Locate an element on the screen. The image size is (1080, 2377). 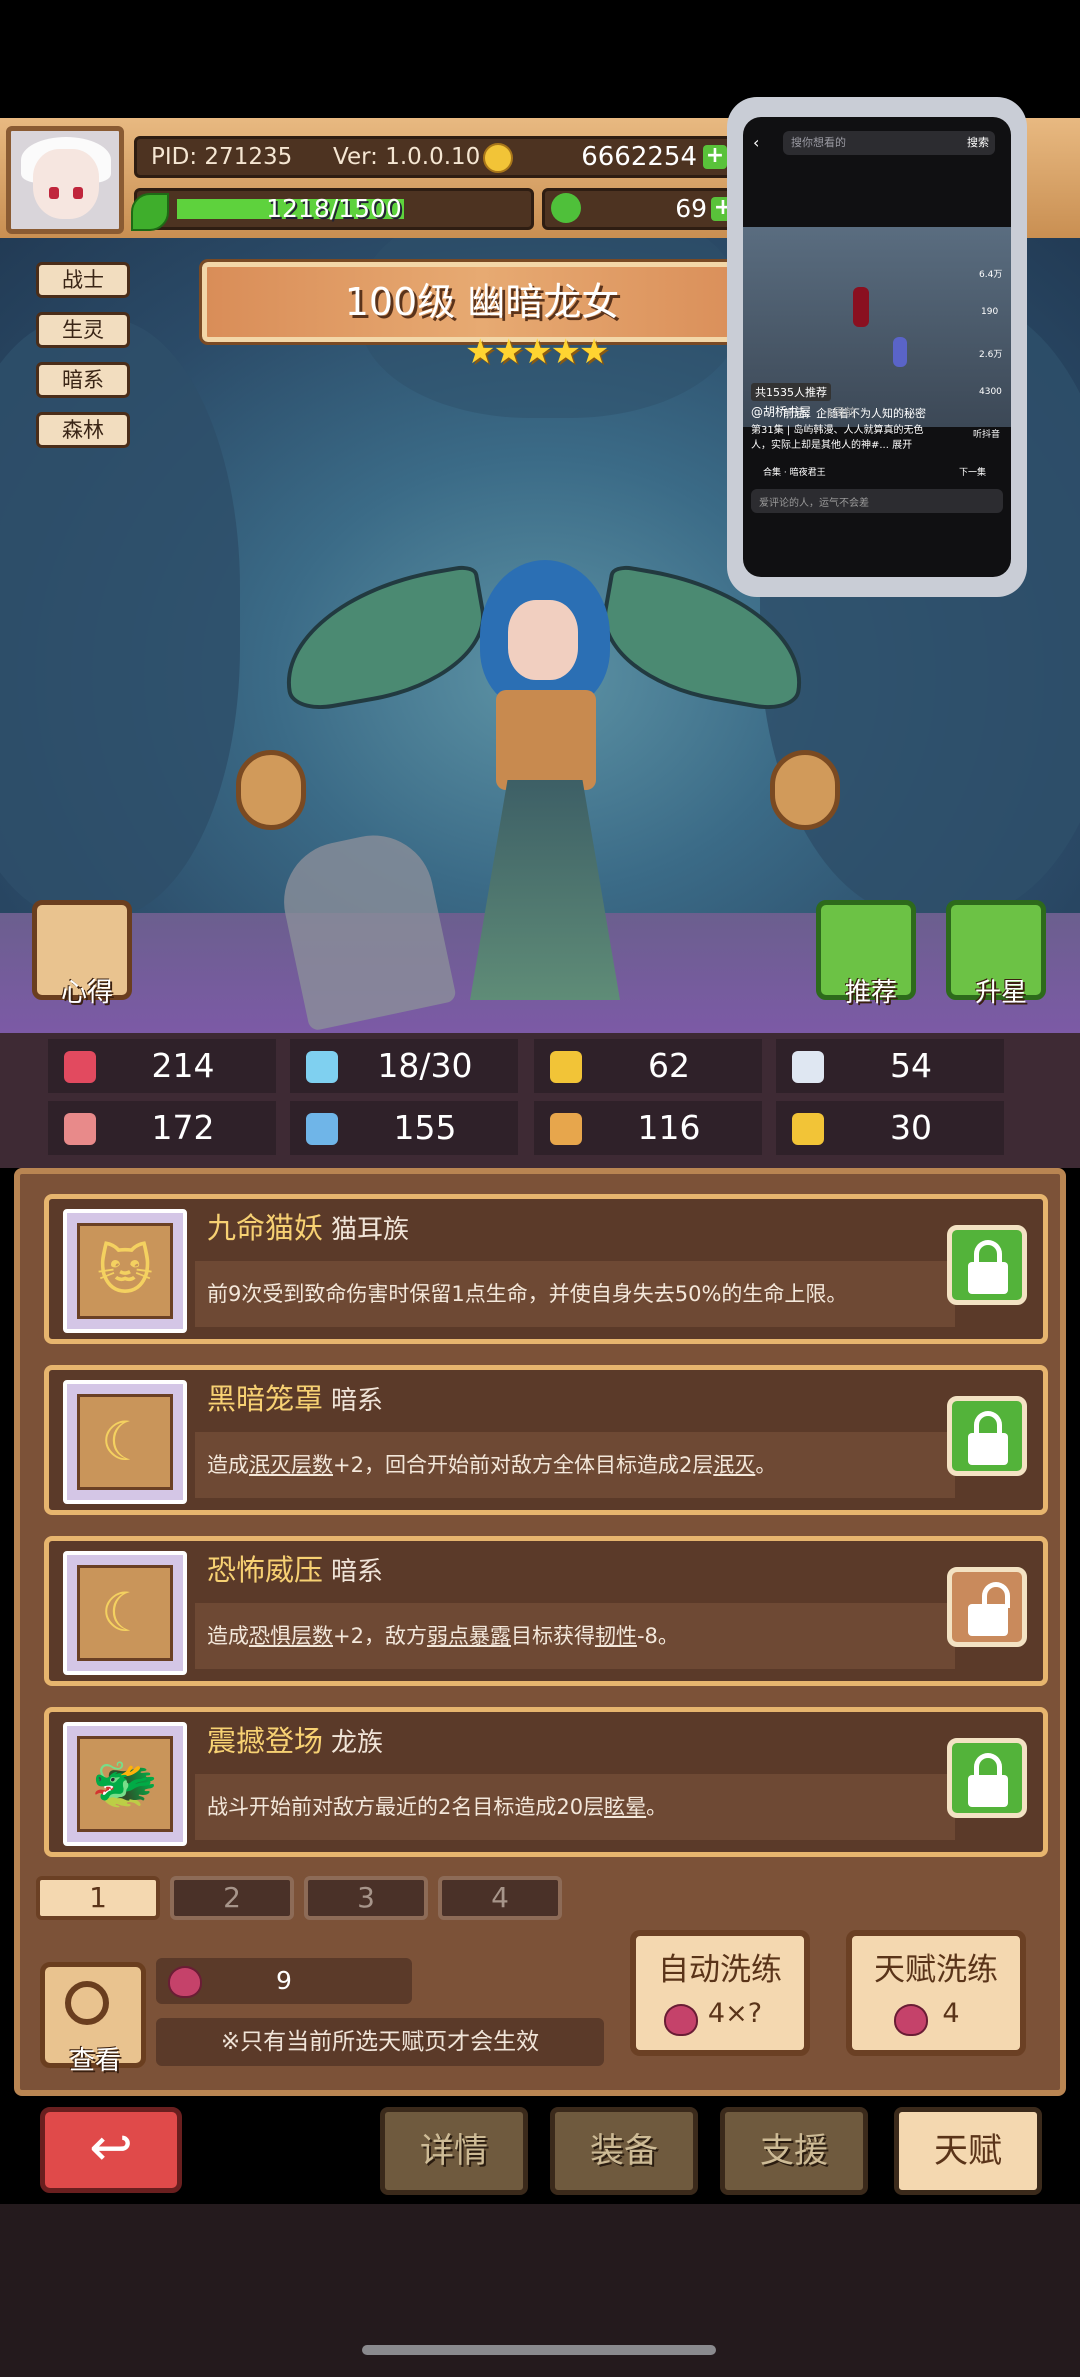
listen-label: 听抖音 is located at coordinates (987, 435).